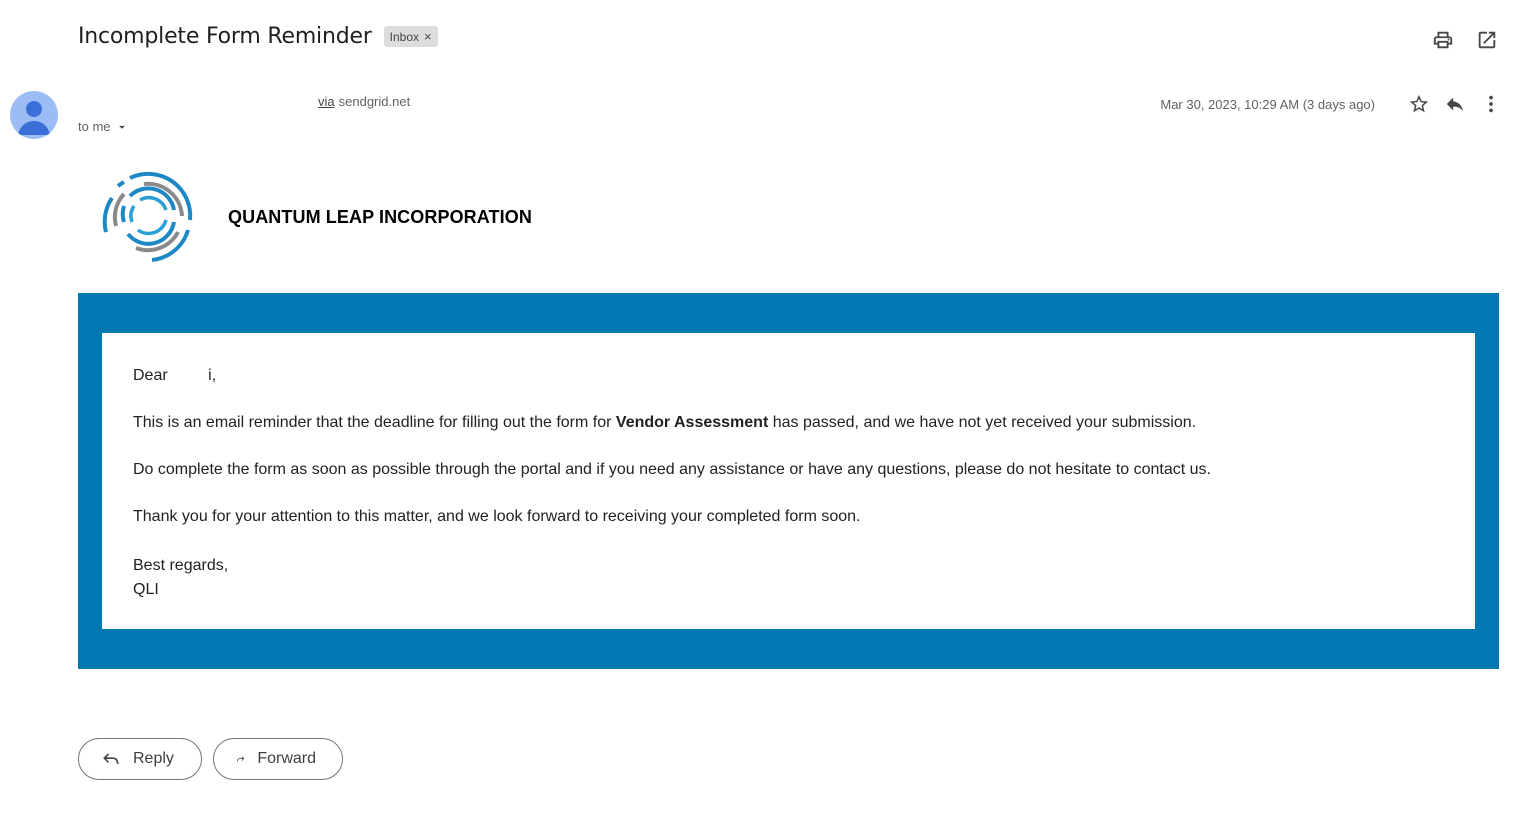 The height and width of the screenshot is (814, 1519). What do you see at coordinates (146, 589) in the screenshot?
I see `signature-line: QLI` at bounding box center [146, 589].